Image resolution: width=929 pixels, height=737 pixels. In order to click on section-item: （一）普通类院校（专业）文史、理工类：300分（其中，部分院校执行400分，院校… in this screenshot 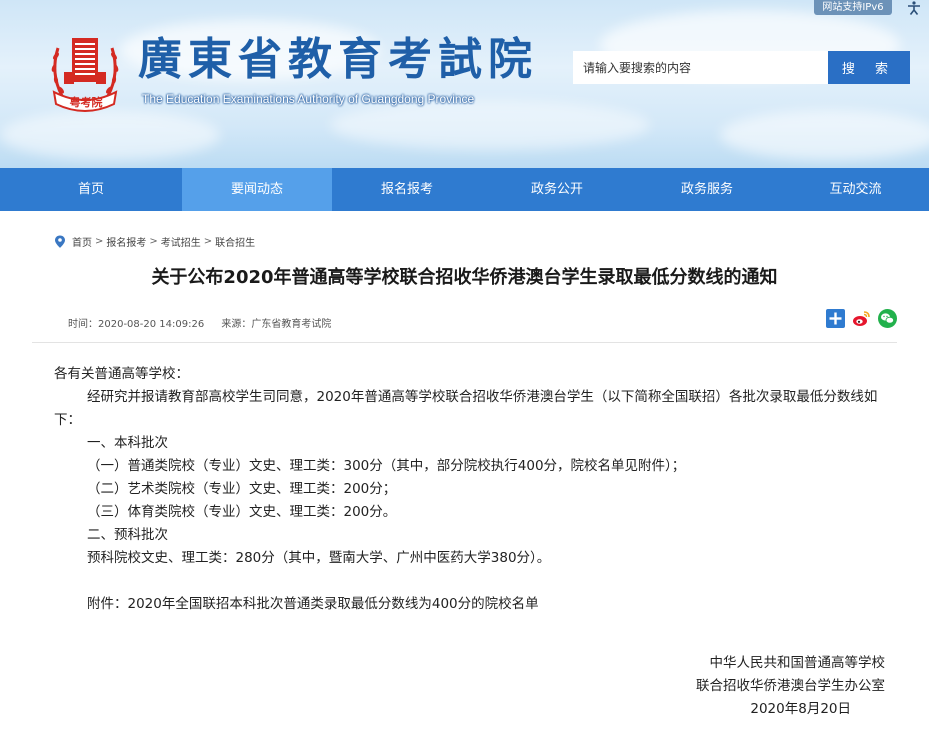, I will do `click(386, 466)`.